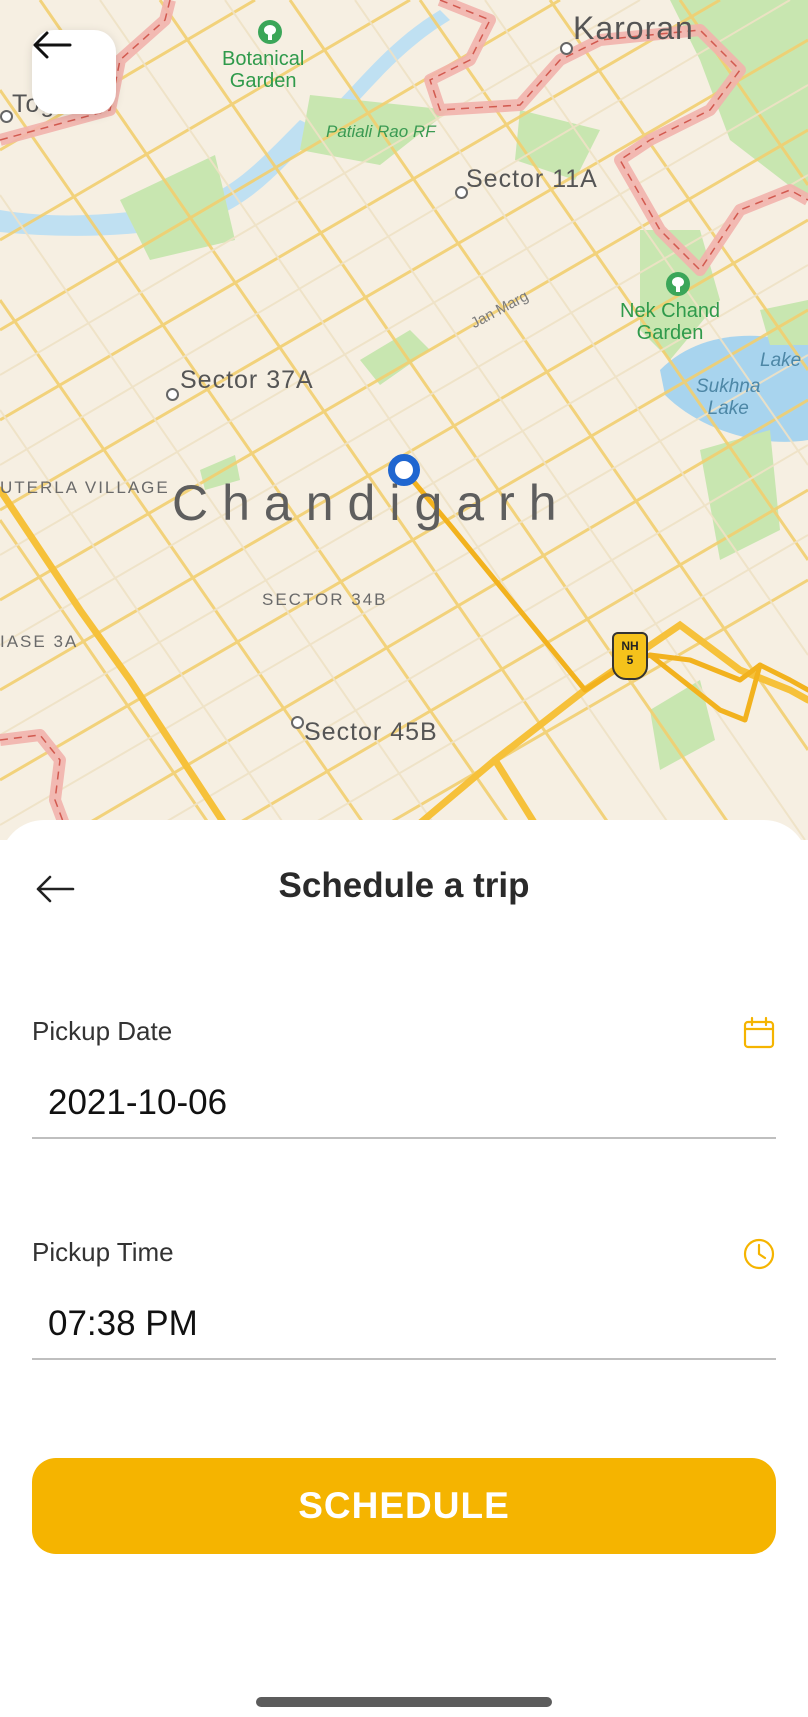  What do you see at coordinates (39, 641) in the screenshot?
I see `map-label-phase-3a: IASE 3A` at bounding box center [39, 641].